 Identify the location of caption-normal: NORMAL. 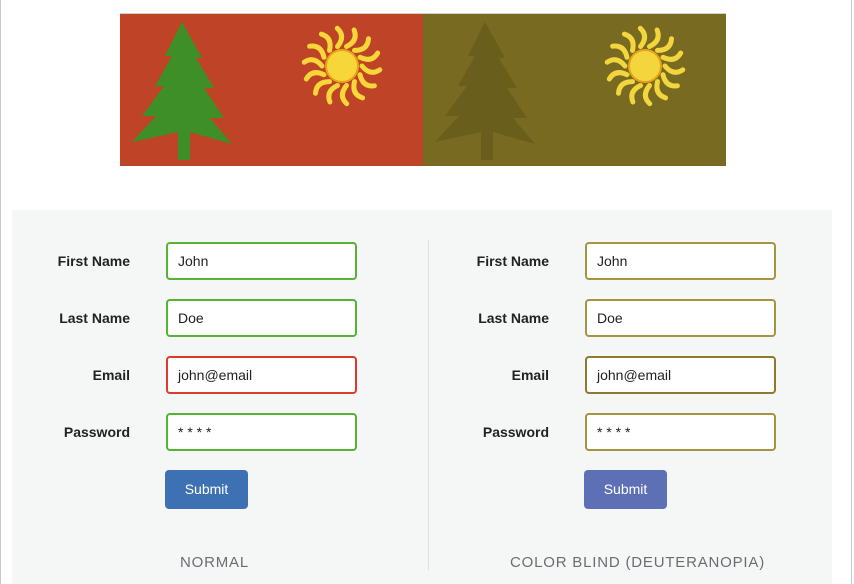
(214, 562).